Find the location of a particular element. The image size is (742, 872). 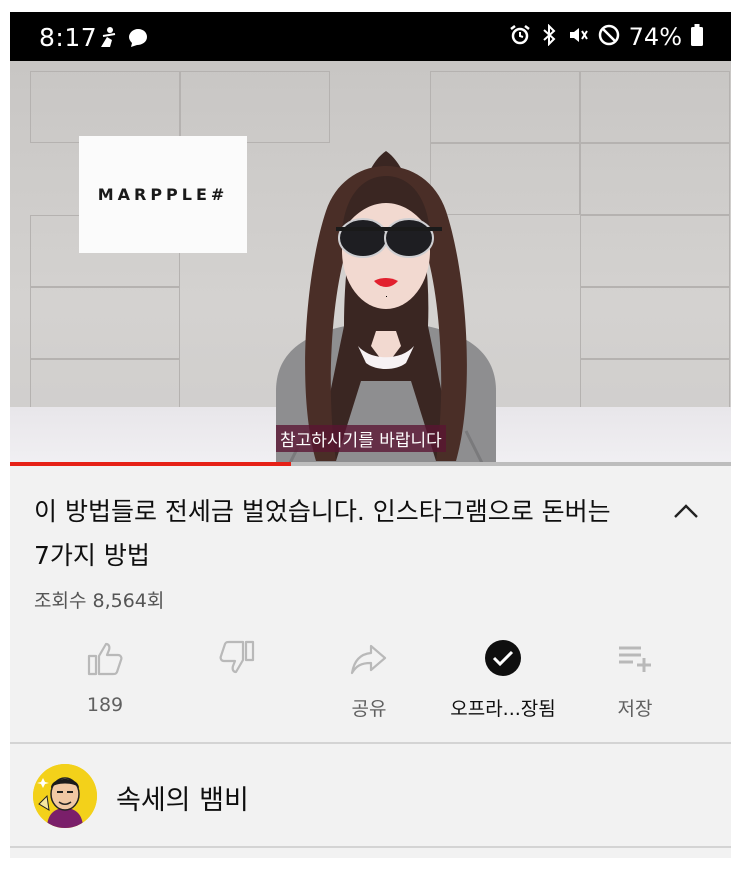

presenter-figure is located at coordinates (386, 306).